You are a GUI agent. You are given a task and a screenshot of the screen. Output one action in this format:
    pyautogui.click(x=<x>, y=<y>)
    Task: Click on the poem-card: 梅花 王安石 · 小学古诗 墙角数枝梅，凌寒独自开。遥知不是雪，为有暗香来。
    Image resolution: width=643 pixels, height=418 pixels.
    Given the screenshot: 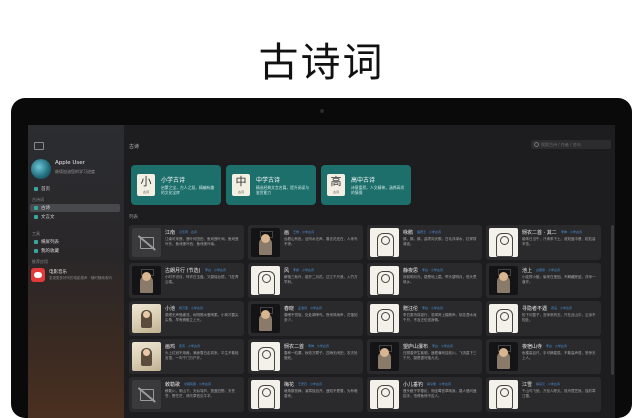 What is the action you would take?
    pyautogui.click(x=305, y=394)
    